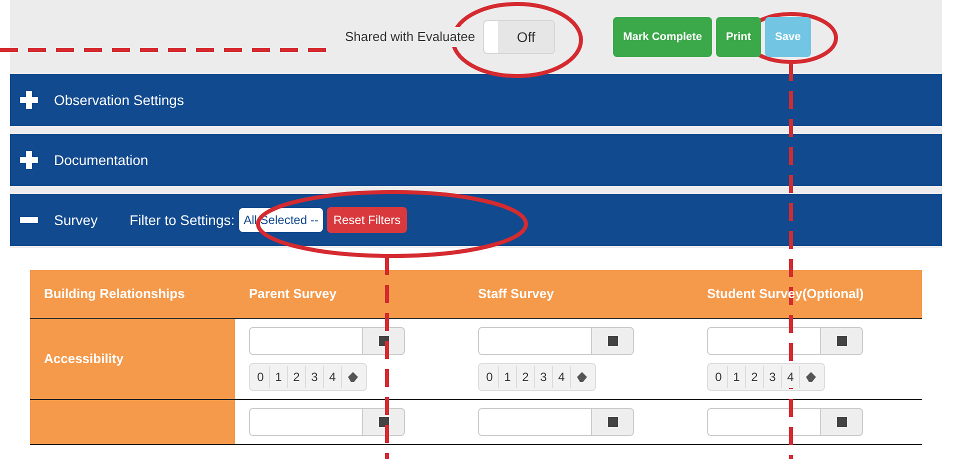 The width and height of the screenshot is (963, 459). I want to click on shared-toggle: Off, so click(519, 37).